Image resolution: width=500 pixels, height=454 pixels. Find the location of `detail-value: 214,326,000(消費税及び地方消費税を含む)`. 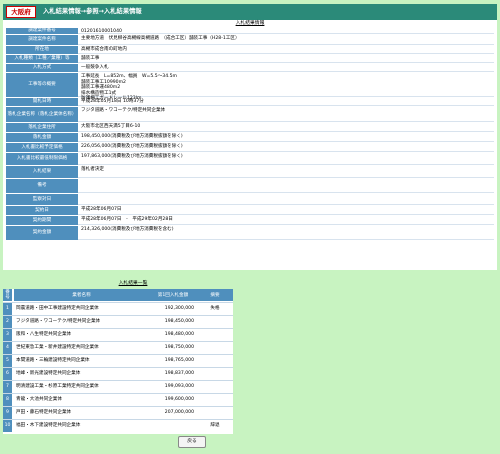

detail-value: 214,326,000(消費税及び地方消費税を含む) is located at coordinates (286, 233).